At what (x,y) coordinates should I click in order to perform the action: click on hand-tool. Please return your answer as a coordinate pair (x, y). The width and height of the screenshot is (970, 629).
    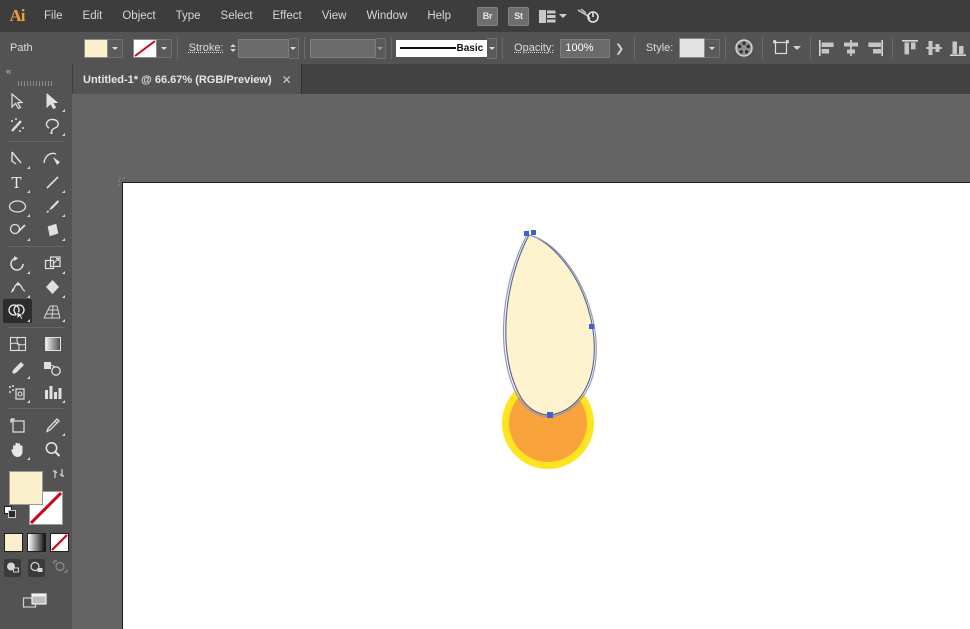
    Looking at the image, I should click on (17, 449).